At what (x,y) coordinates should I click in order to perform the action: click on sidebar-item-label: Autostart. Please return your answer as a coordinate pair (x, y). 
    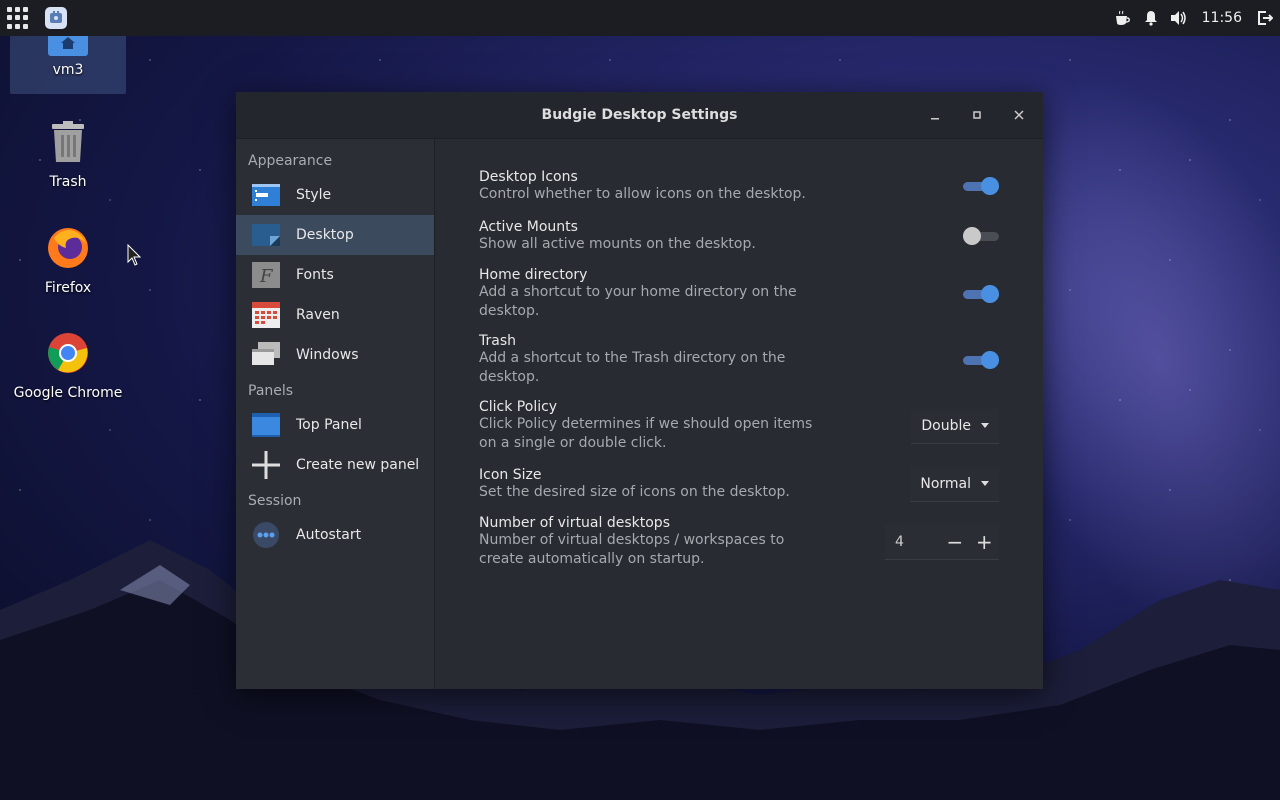
    Looking at the image, I should click on (329, 535).